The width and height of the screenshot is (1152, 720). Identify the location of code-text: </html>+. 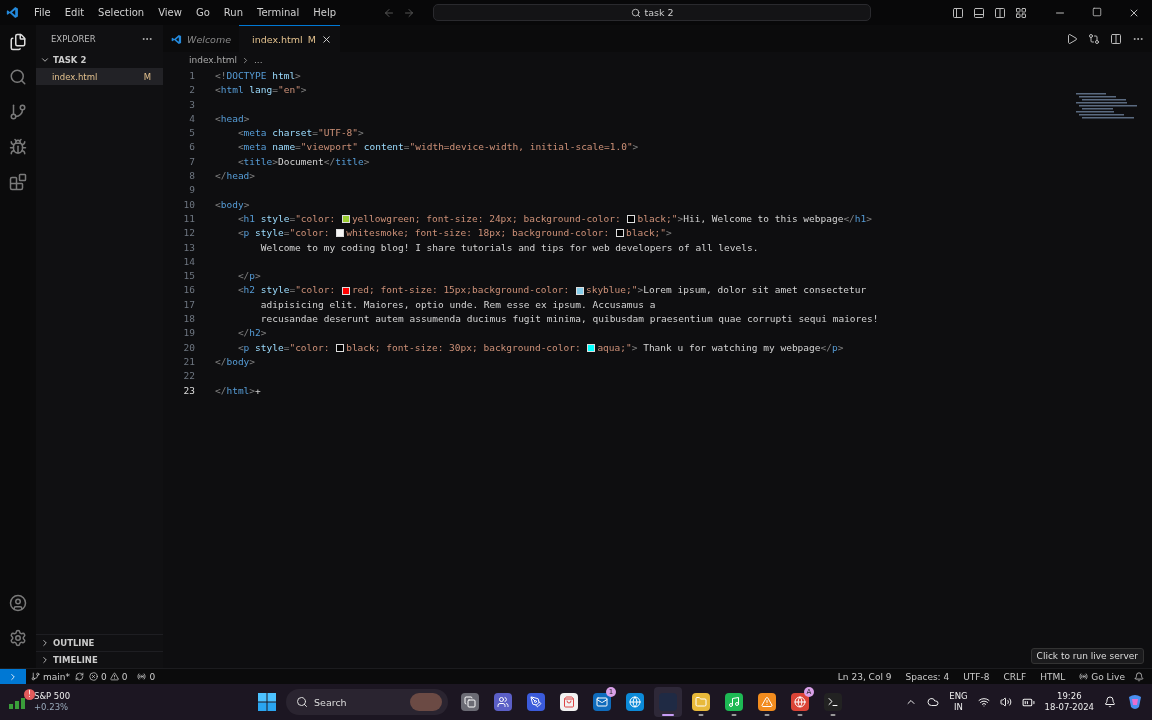
(238, 390).